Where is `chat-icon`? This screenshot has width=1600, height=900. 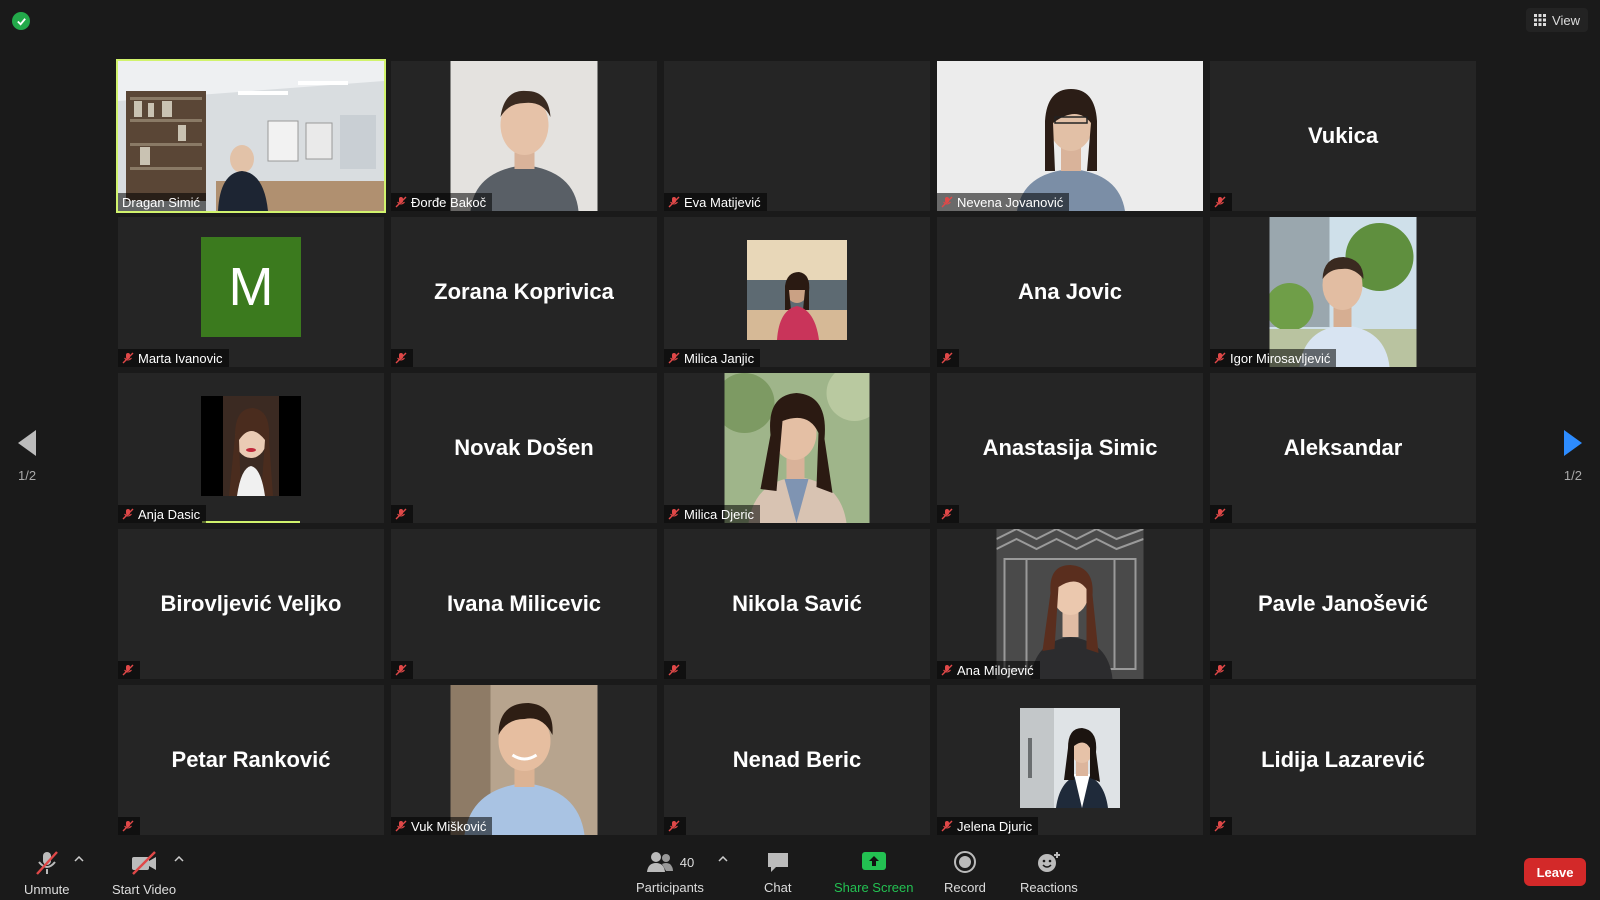 chat-icon is located at coordinates (777, 862).